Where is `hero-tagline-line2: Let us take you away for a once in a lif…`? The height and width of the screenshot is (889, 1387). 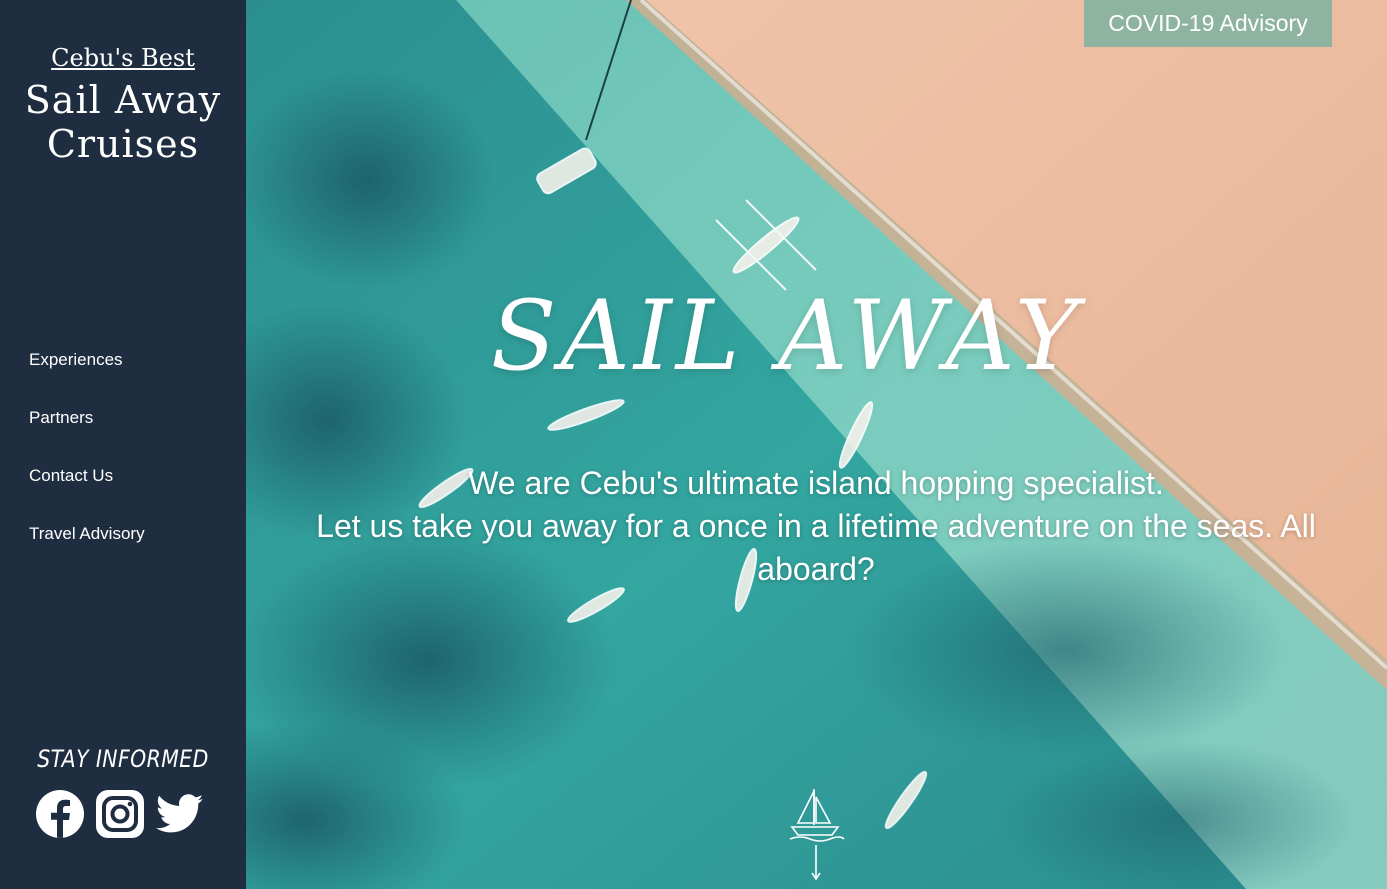 hero-tagline-line2: Let us take you away for a once in a lif… is located at coordinates (816, 547).